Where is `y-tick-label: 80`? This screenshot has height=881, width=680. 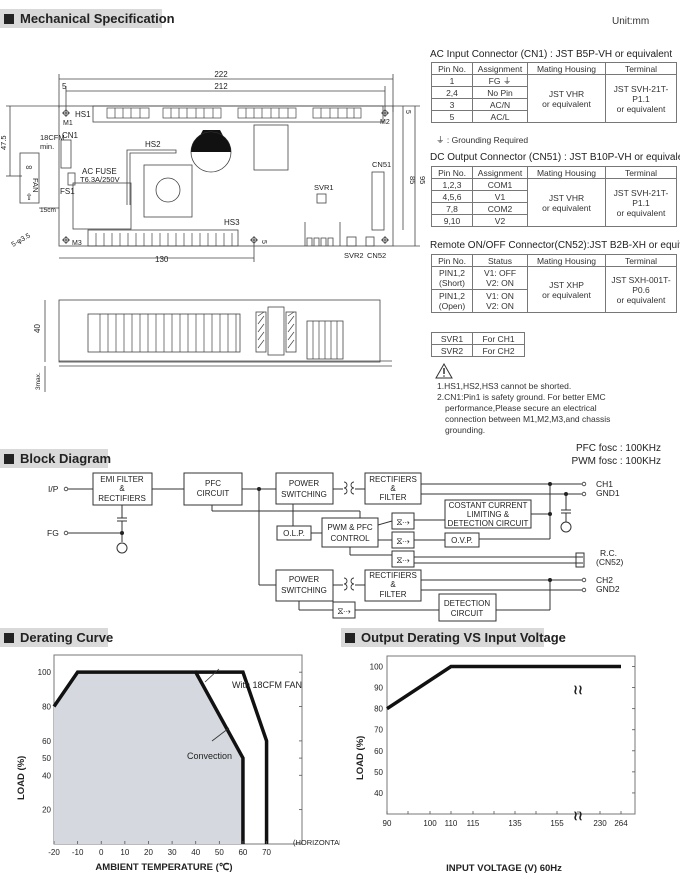 y-tick-label: 80 is located at coordinates (46, 707).